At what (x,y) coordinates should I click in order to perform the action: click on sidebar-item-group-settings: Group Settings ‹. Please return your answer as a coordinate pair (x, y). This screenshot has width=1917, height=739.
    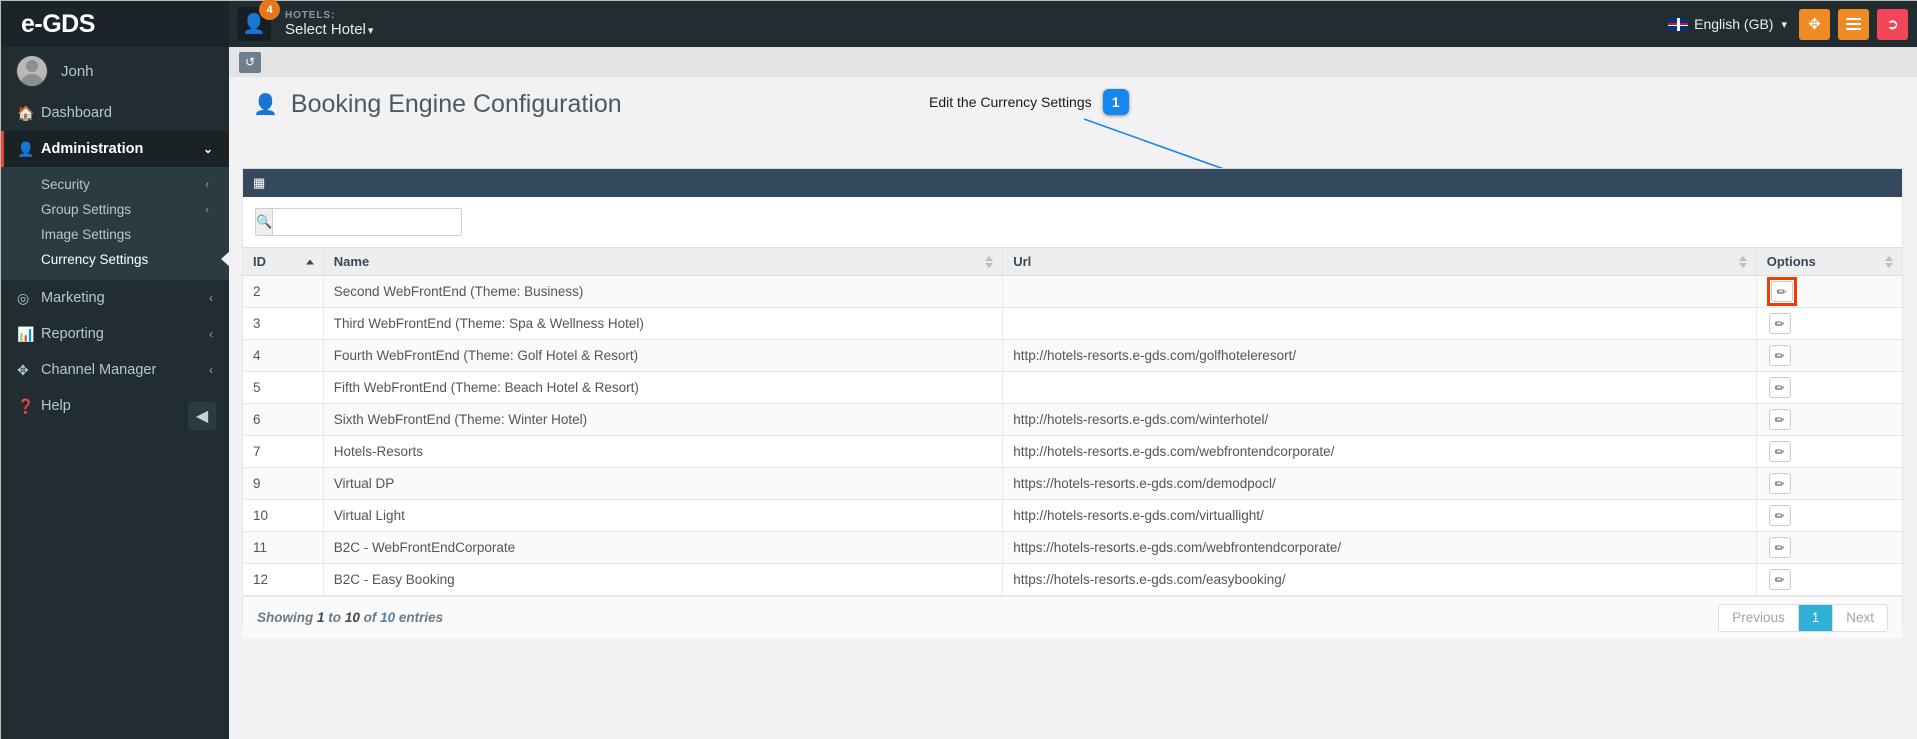
    Looking at the image, I should click on (115, 209).